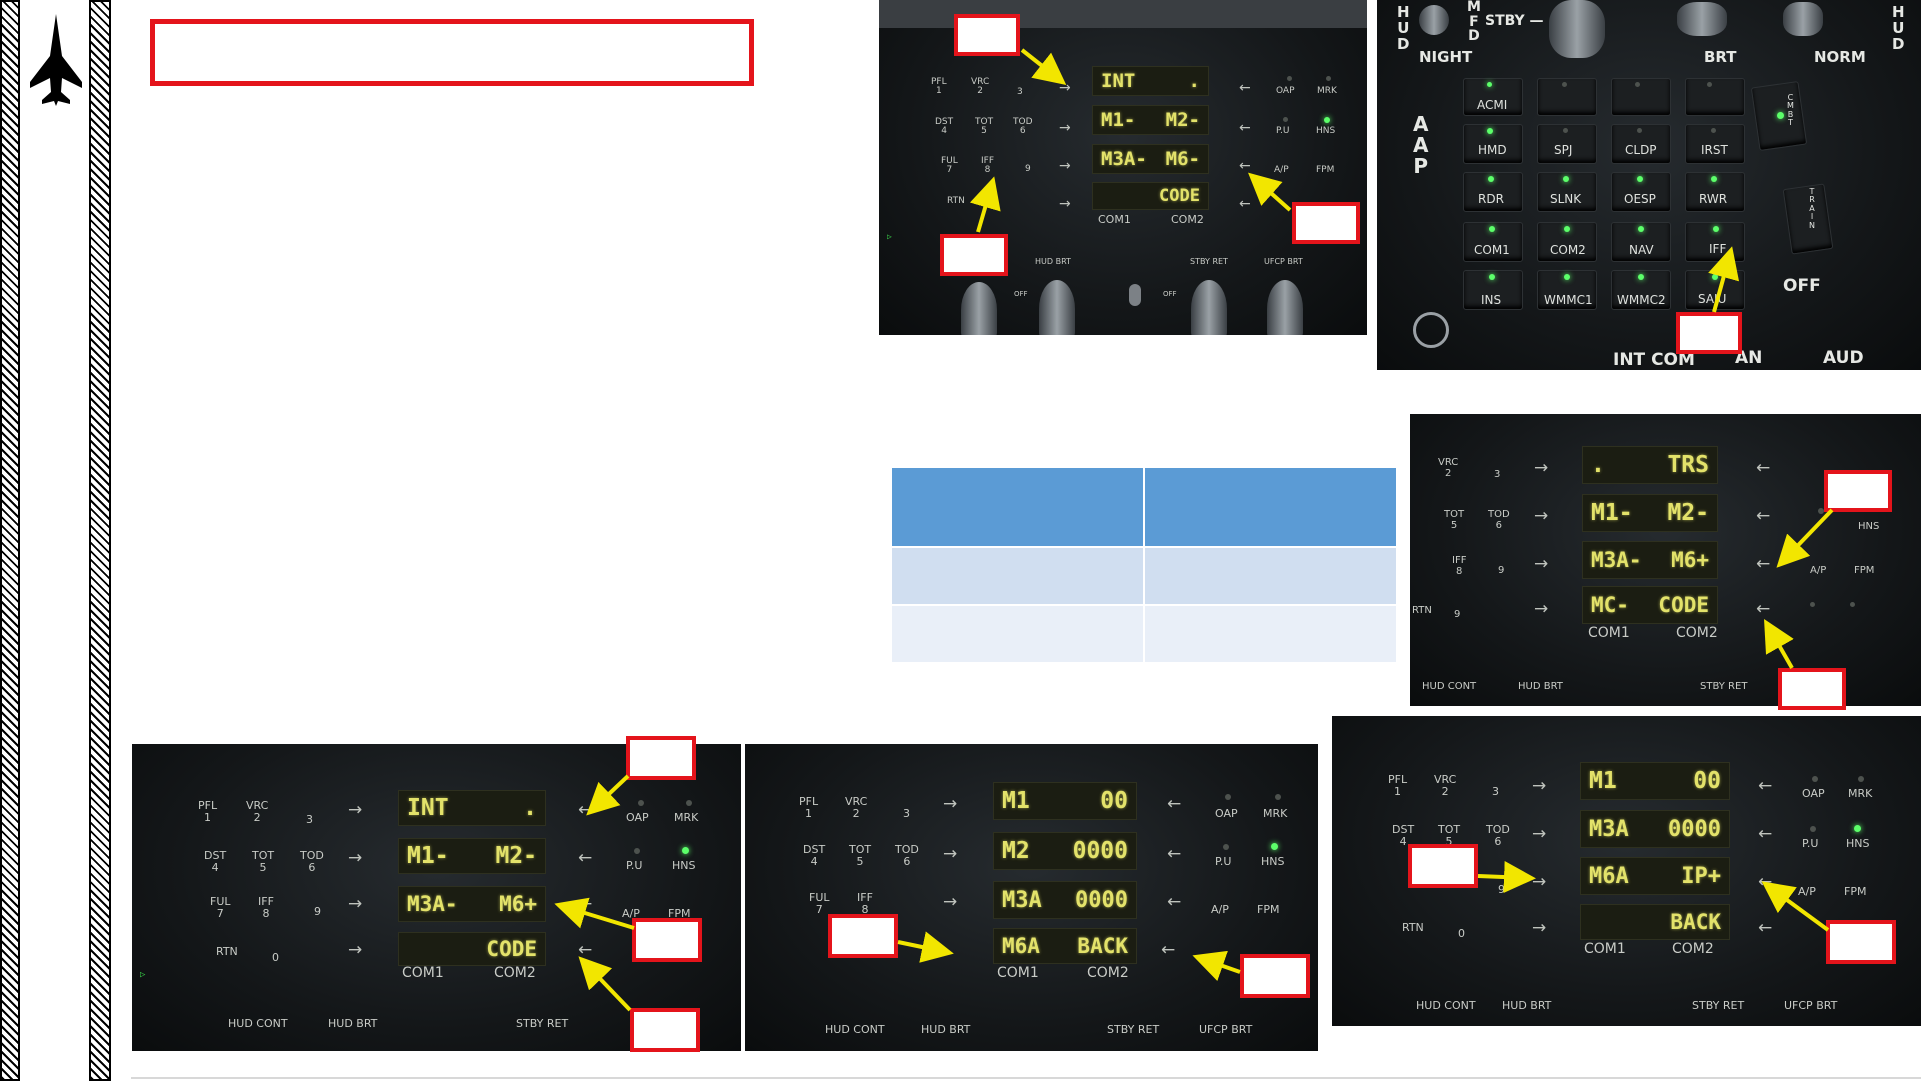  Describe the element at coordinates (1209, 307) in the screenshot. I see `stby-ret-knob` at that location.